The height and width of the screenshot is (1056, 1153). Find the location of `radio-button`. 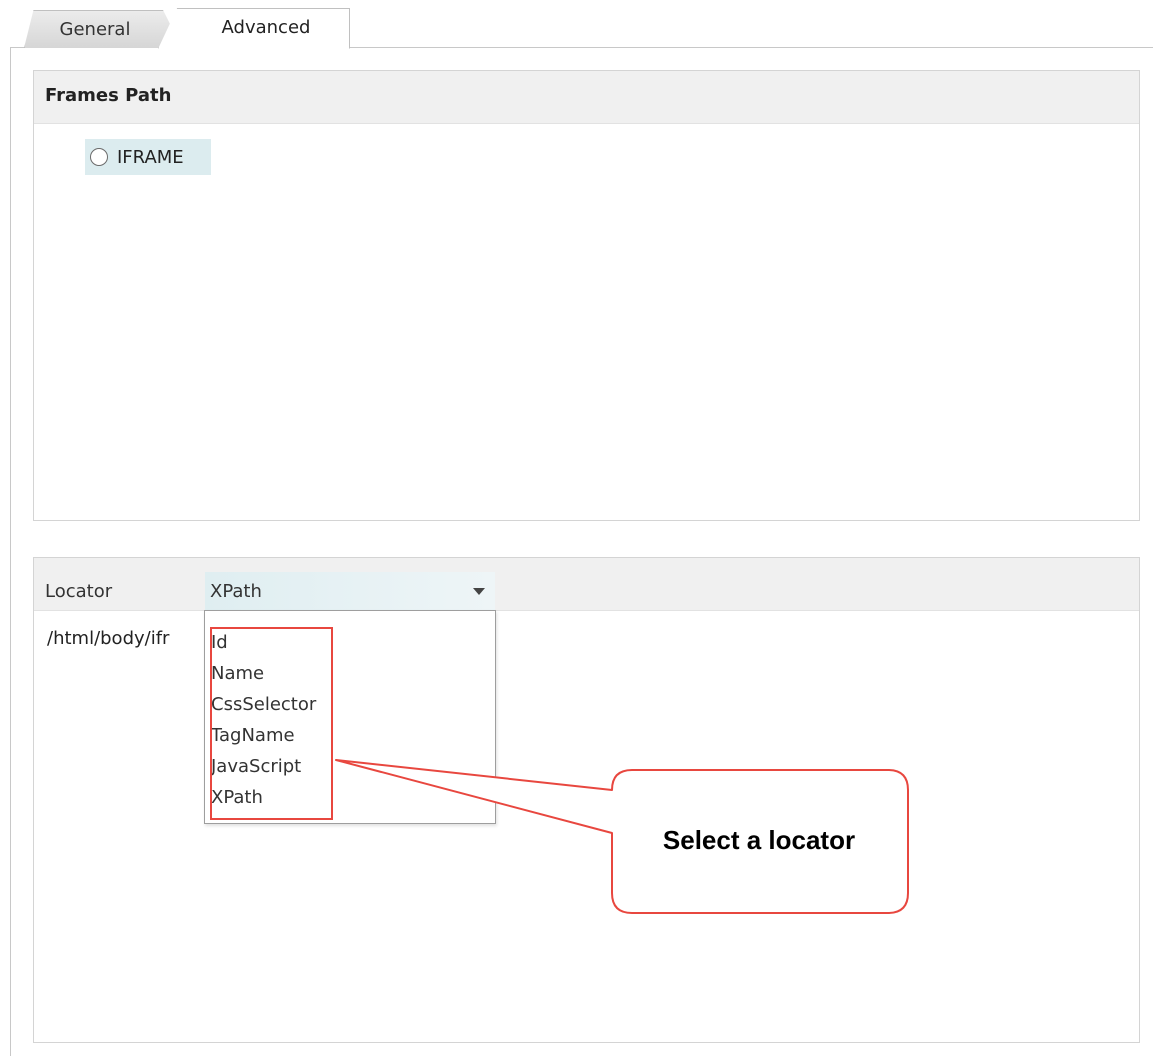

radio-button is located at coordinates (99, 157).